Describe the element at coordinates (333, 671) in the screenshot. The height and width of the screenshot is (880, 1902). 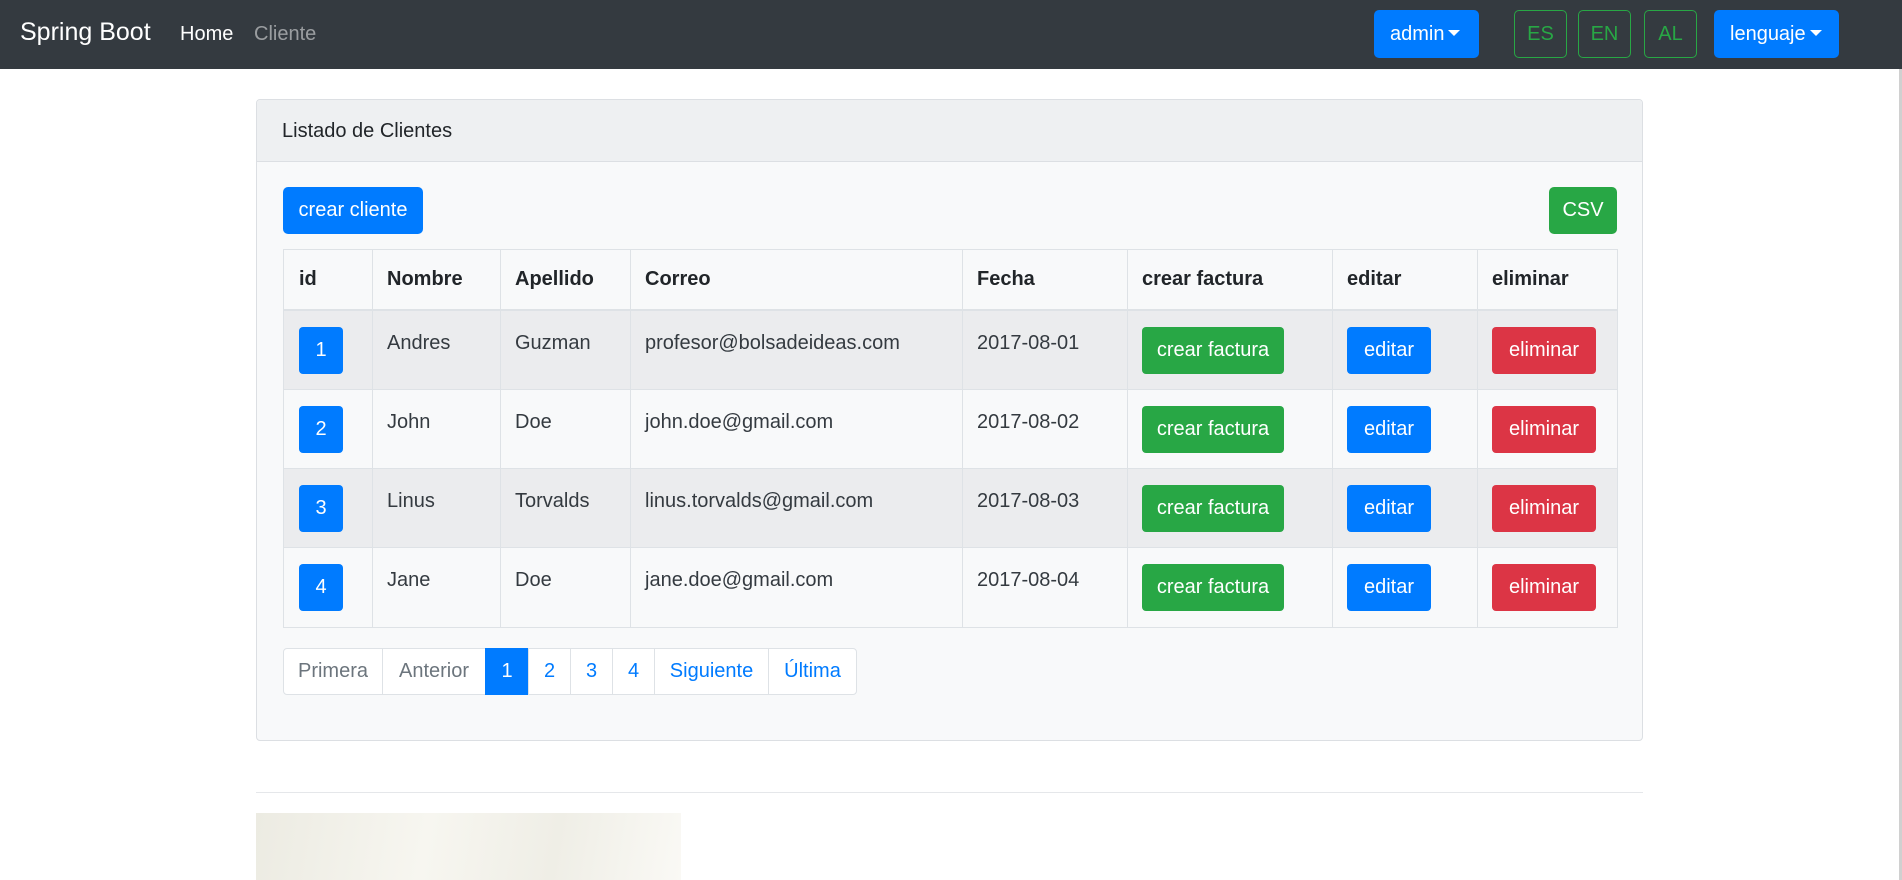
I see `pagination-first: Primera` at that location.